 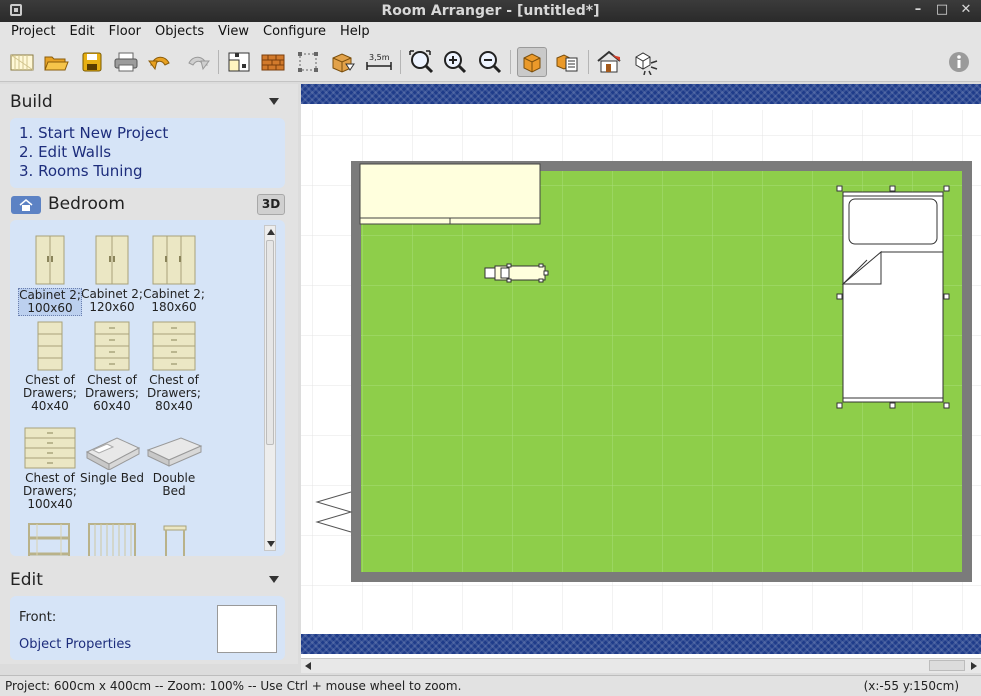 What do you see at coordinates (343, 62) in the screenshot?
I see `add-object-icon` at bounding box center [343, 62].